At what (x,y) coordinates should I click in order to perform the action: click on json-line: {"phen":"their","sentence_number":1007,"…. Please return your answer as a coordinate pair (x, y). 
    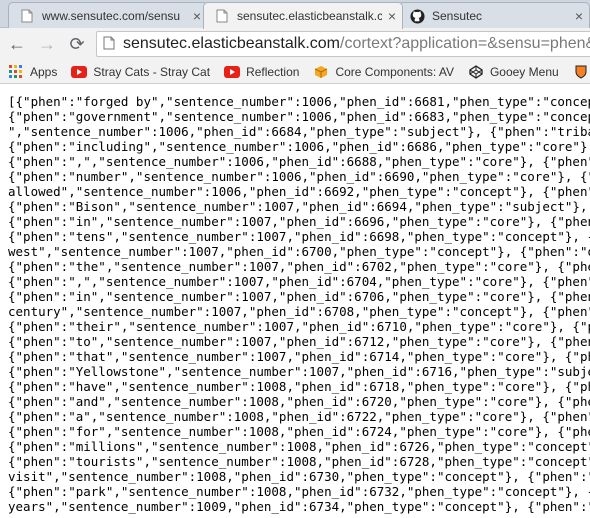
    Looking at the image, I should click on (299, 326).